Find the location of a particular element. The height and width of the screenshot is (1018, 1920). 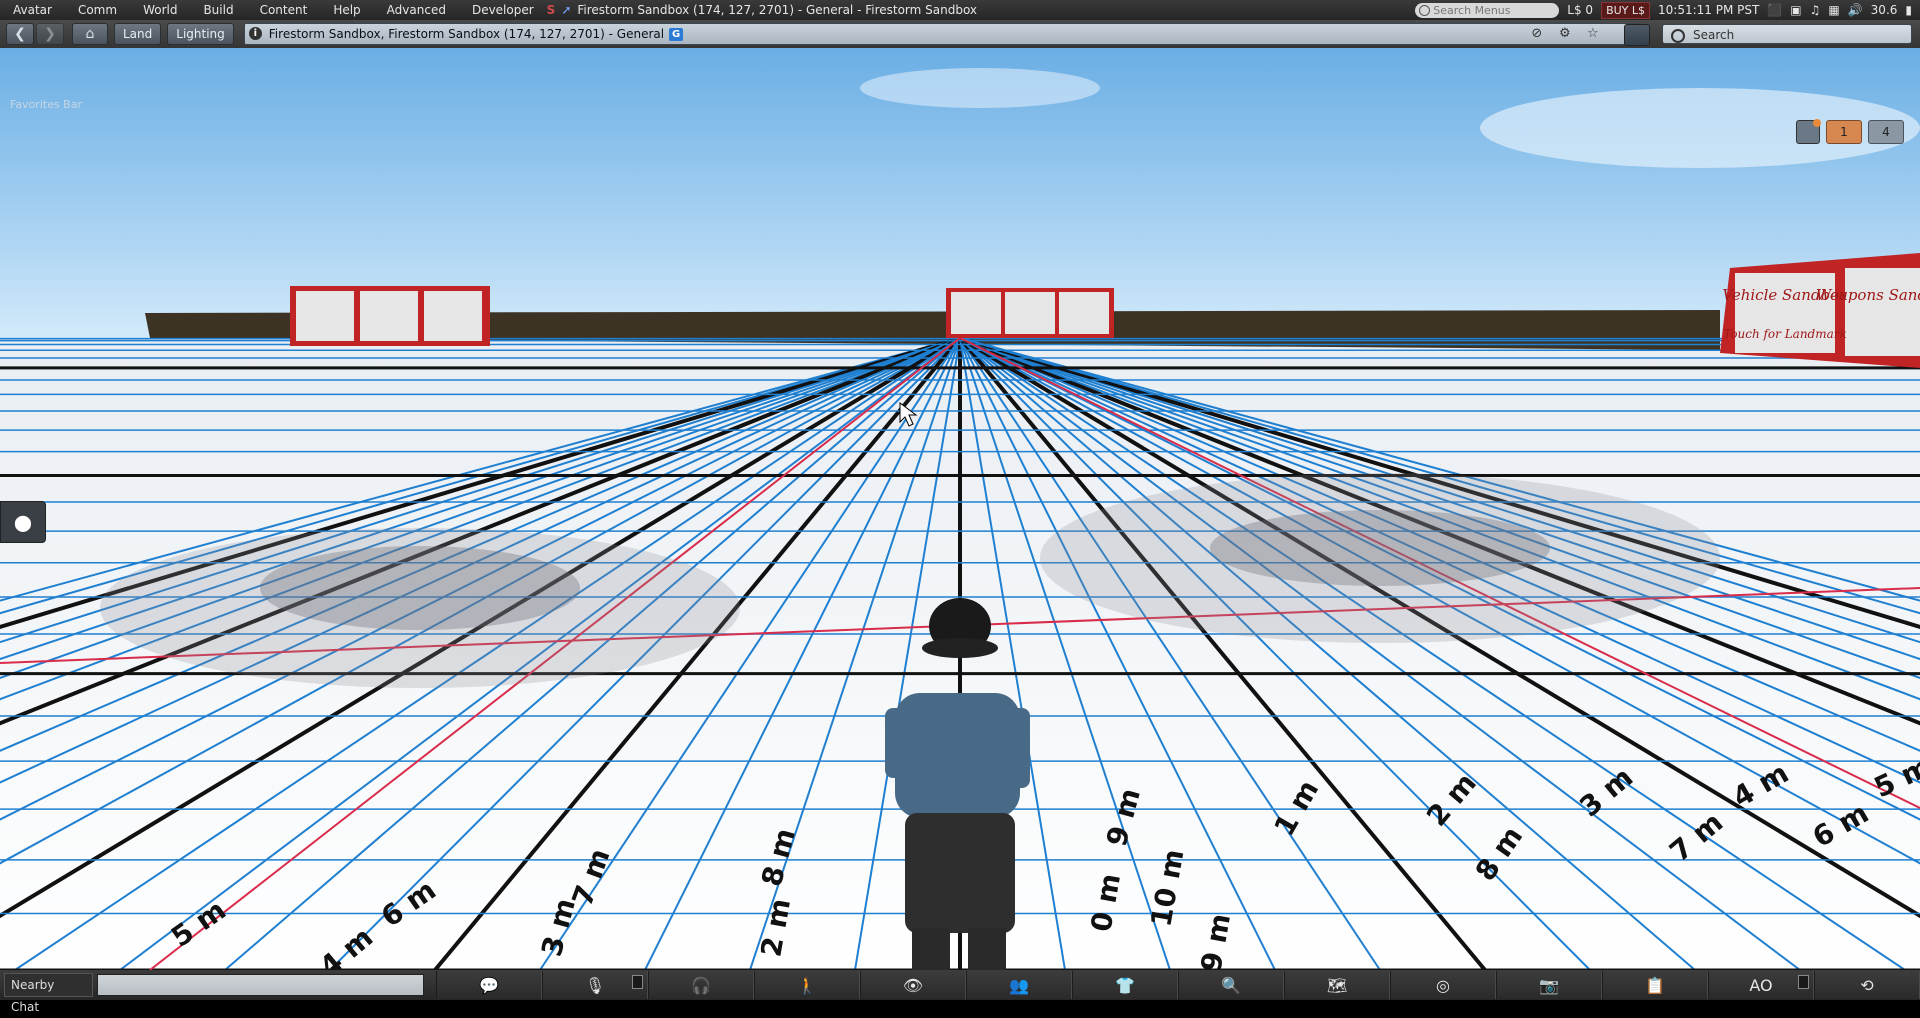

camera-icon: 📷 is located at coordinates (1549, 985).